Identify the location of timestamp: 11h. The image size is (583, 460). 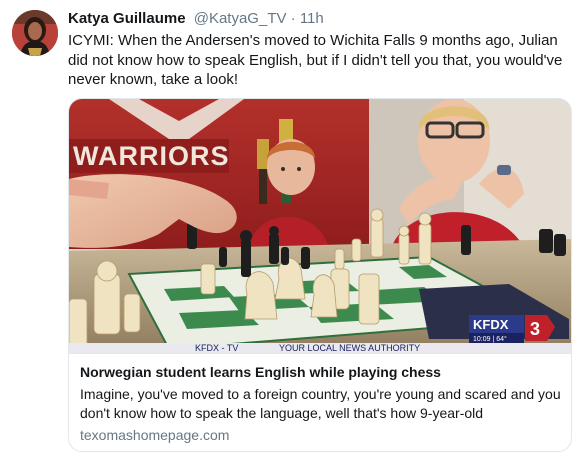
(312, 18).